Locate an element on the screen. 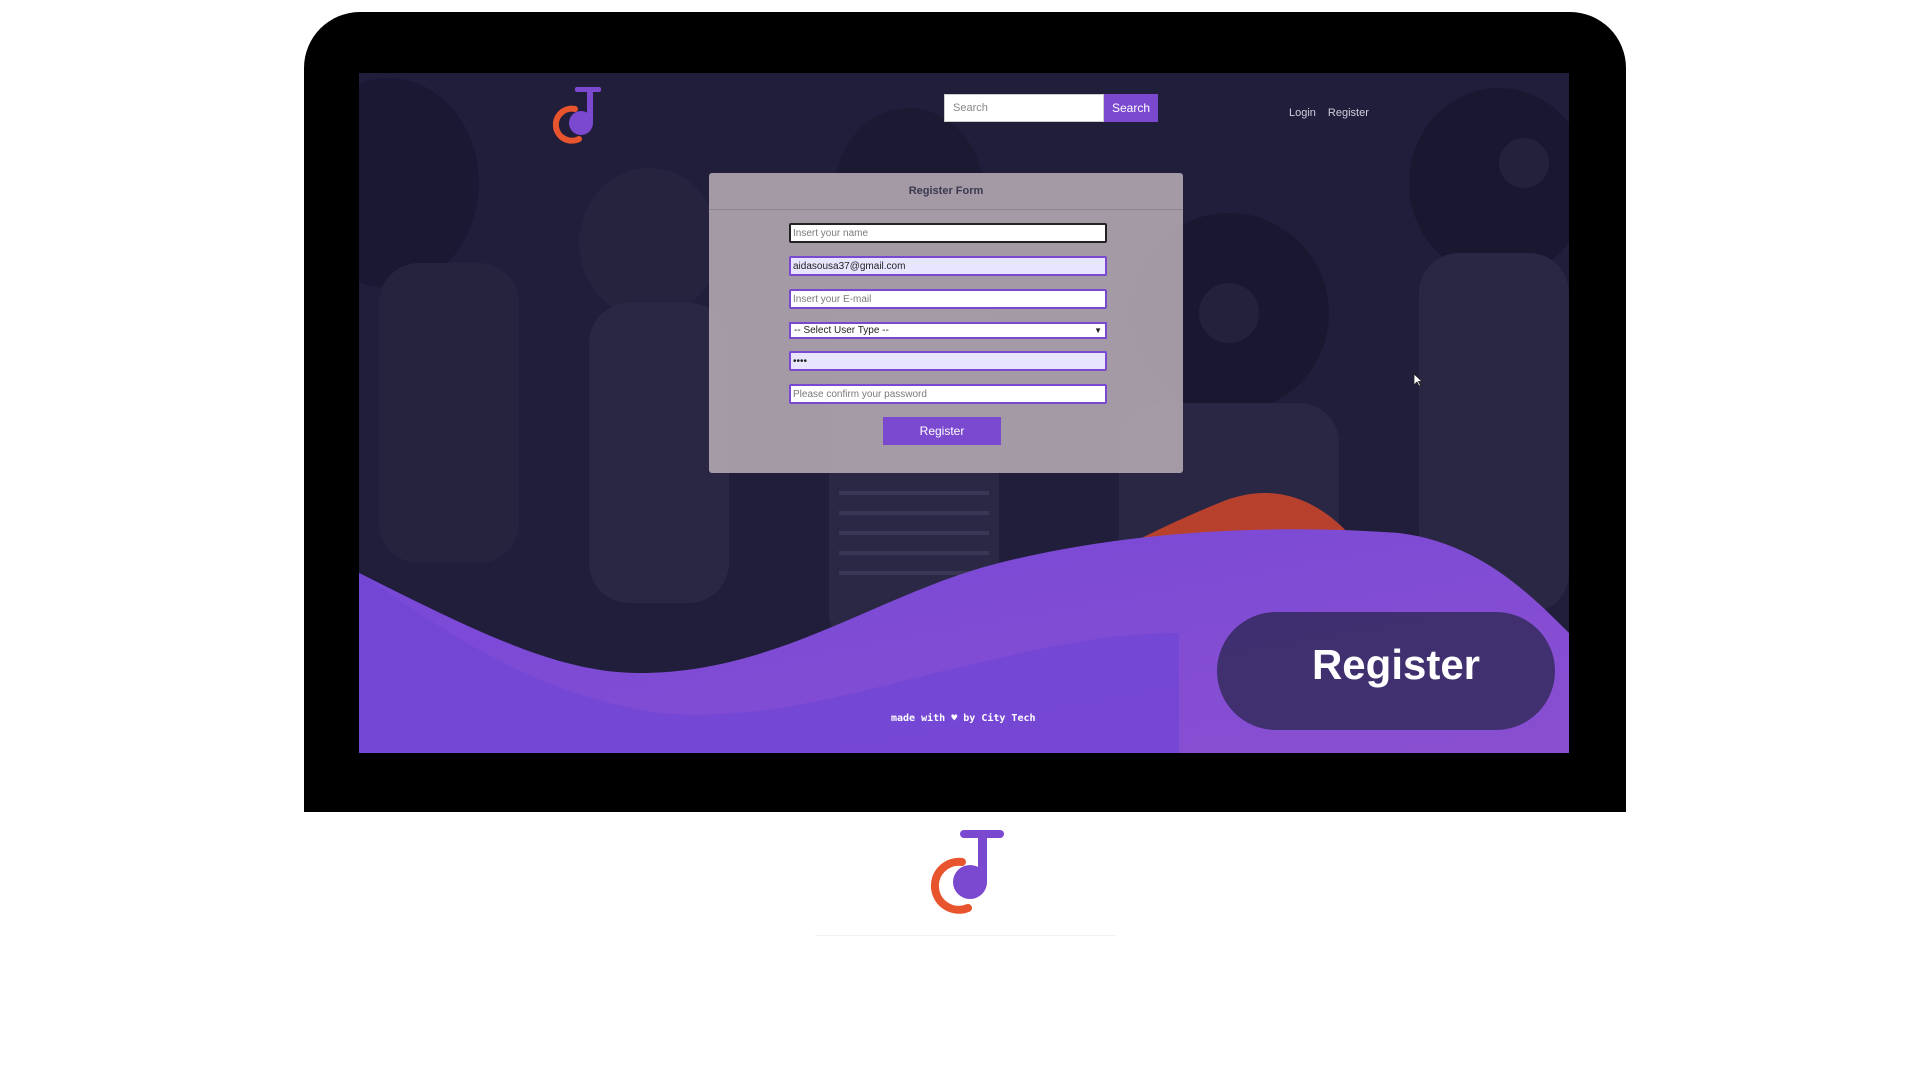 The image size is (1920, 1080). footer-text-after: by City Tech is located at coordinates (996, 718).